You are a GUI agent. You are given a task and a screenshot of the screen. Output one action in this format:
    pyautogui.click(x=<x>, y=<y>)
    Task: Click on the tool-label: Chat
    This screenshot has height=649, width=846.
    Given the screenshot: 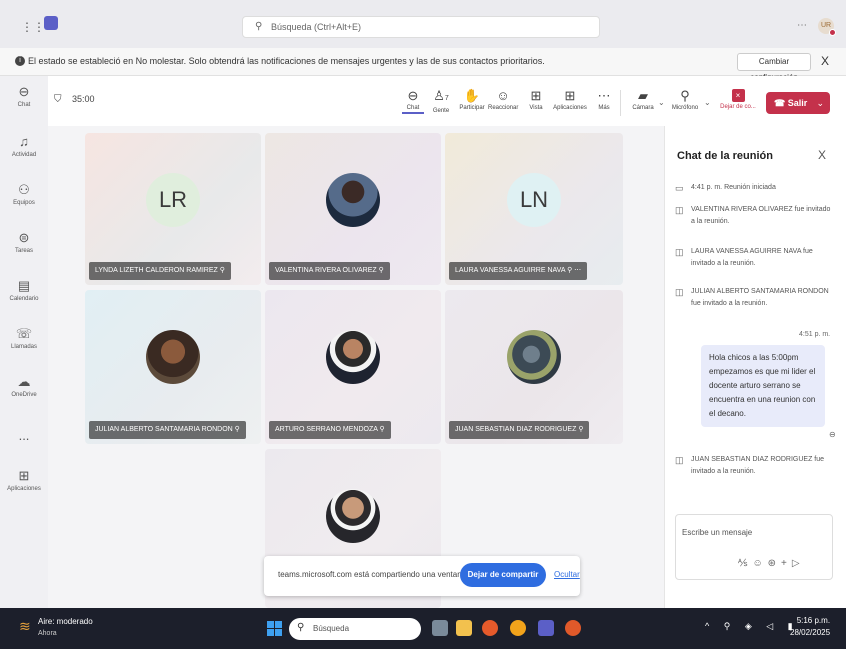 What is the action you would take?
    pyautogui.click(x=413, y=109)
    